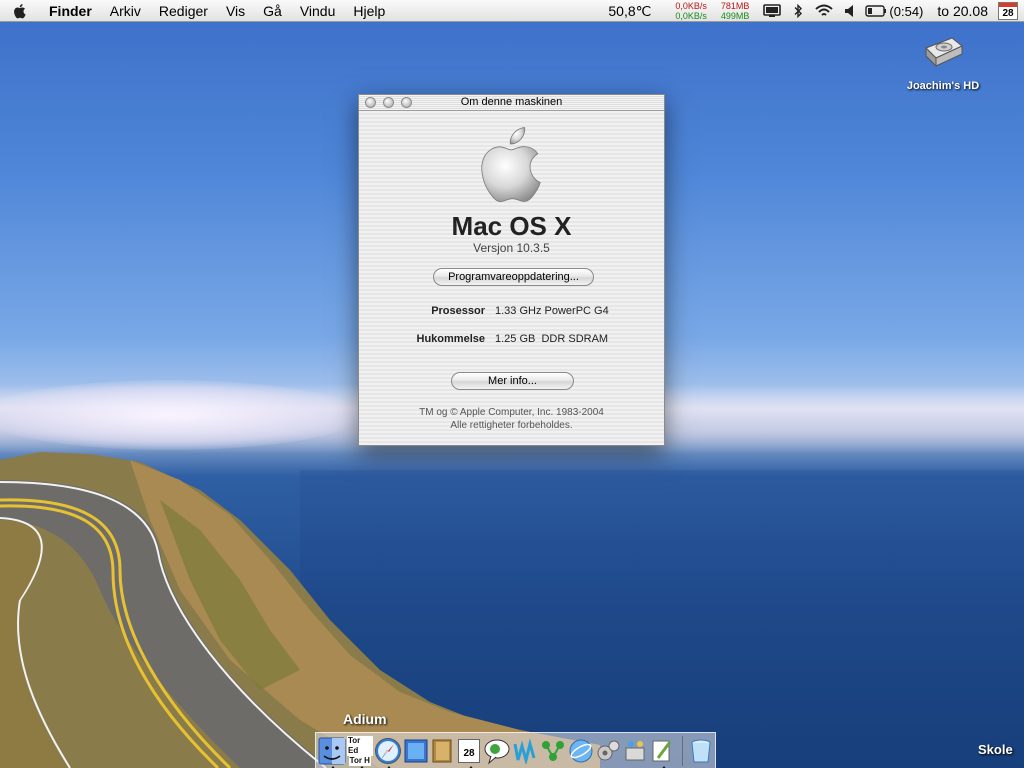 Image resolution: width=1024 pixels, height=768 pixels. Describe the element at coordinates (850, 11) in the screenshot. I see `volume-icon` at that location.